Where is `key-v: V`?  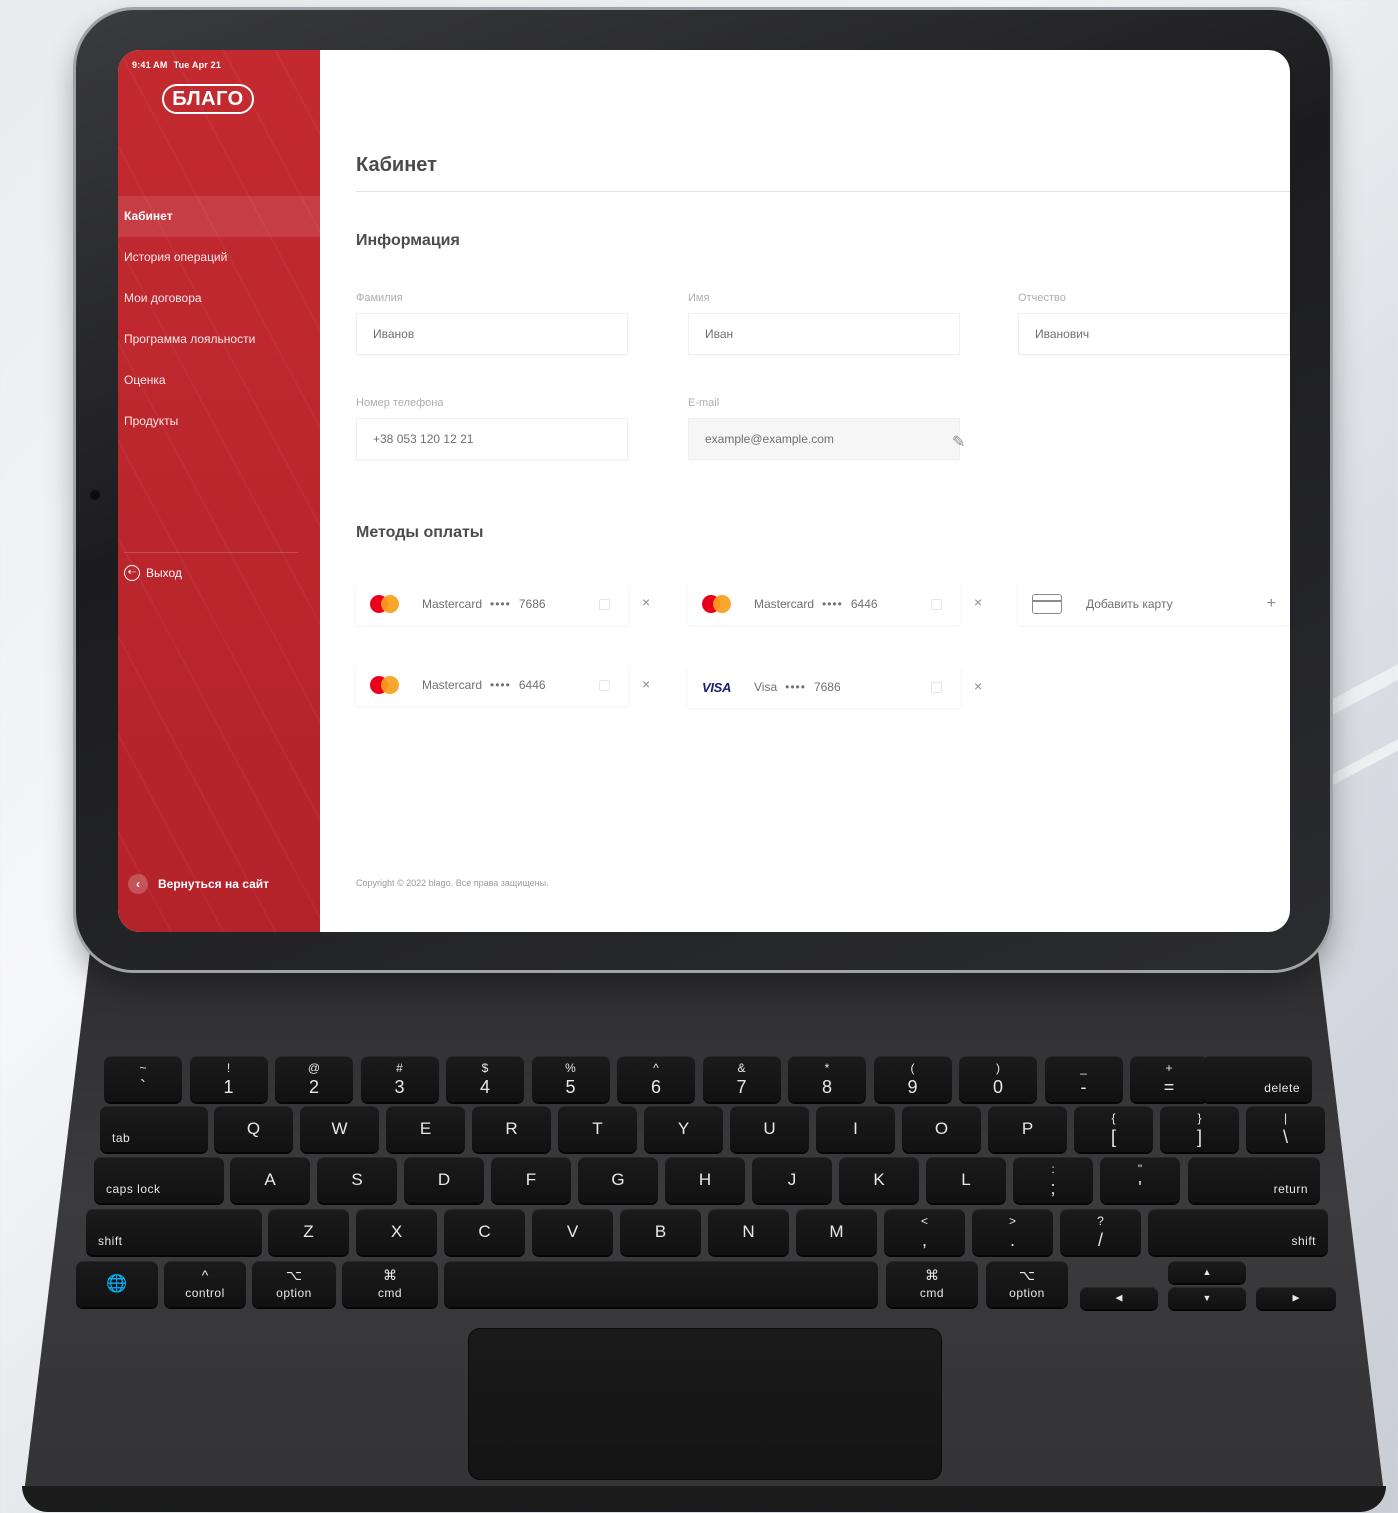
key-v: V is located at coordinates (572, 1232).